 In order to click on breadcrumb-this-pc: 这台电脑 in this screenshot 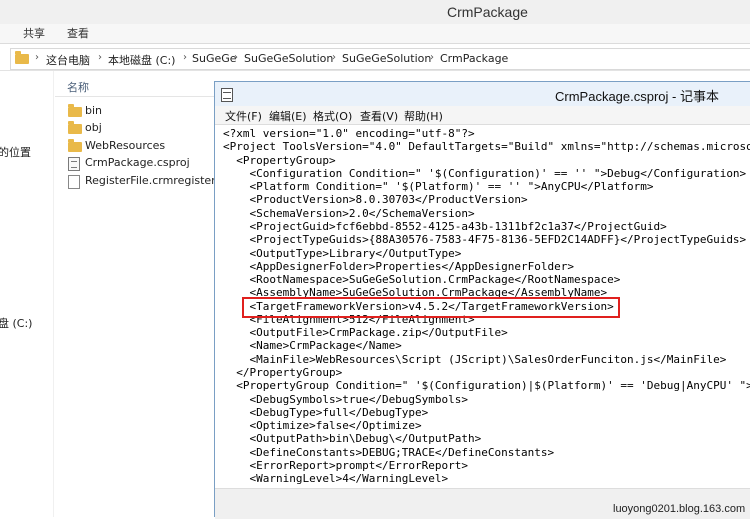, I will do `click(68, 60)`.